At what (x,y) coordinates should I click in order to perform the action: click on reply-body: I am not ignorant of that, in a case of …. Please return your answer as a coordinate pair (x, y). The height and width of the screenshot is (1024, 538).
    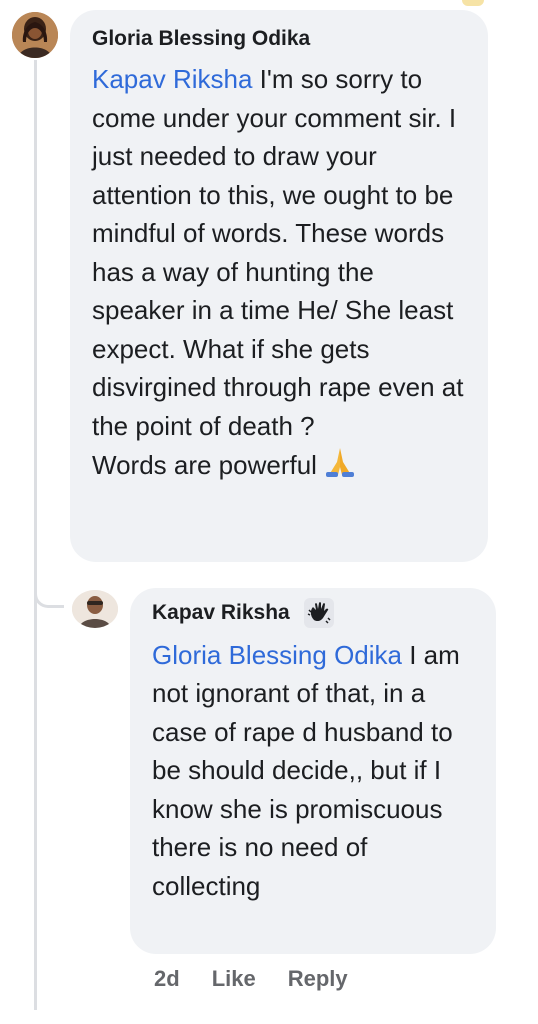
    Looking at the image, I should click on (306, 770).